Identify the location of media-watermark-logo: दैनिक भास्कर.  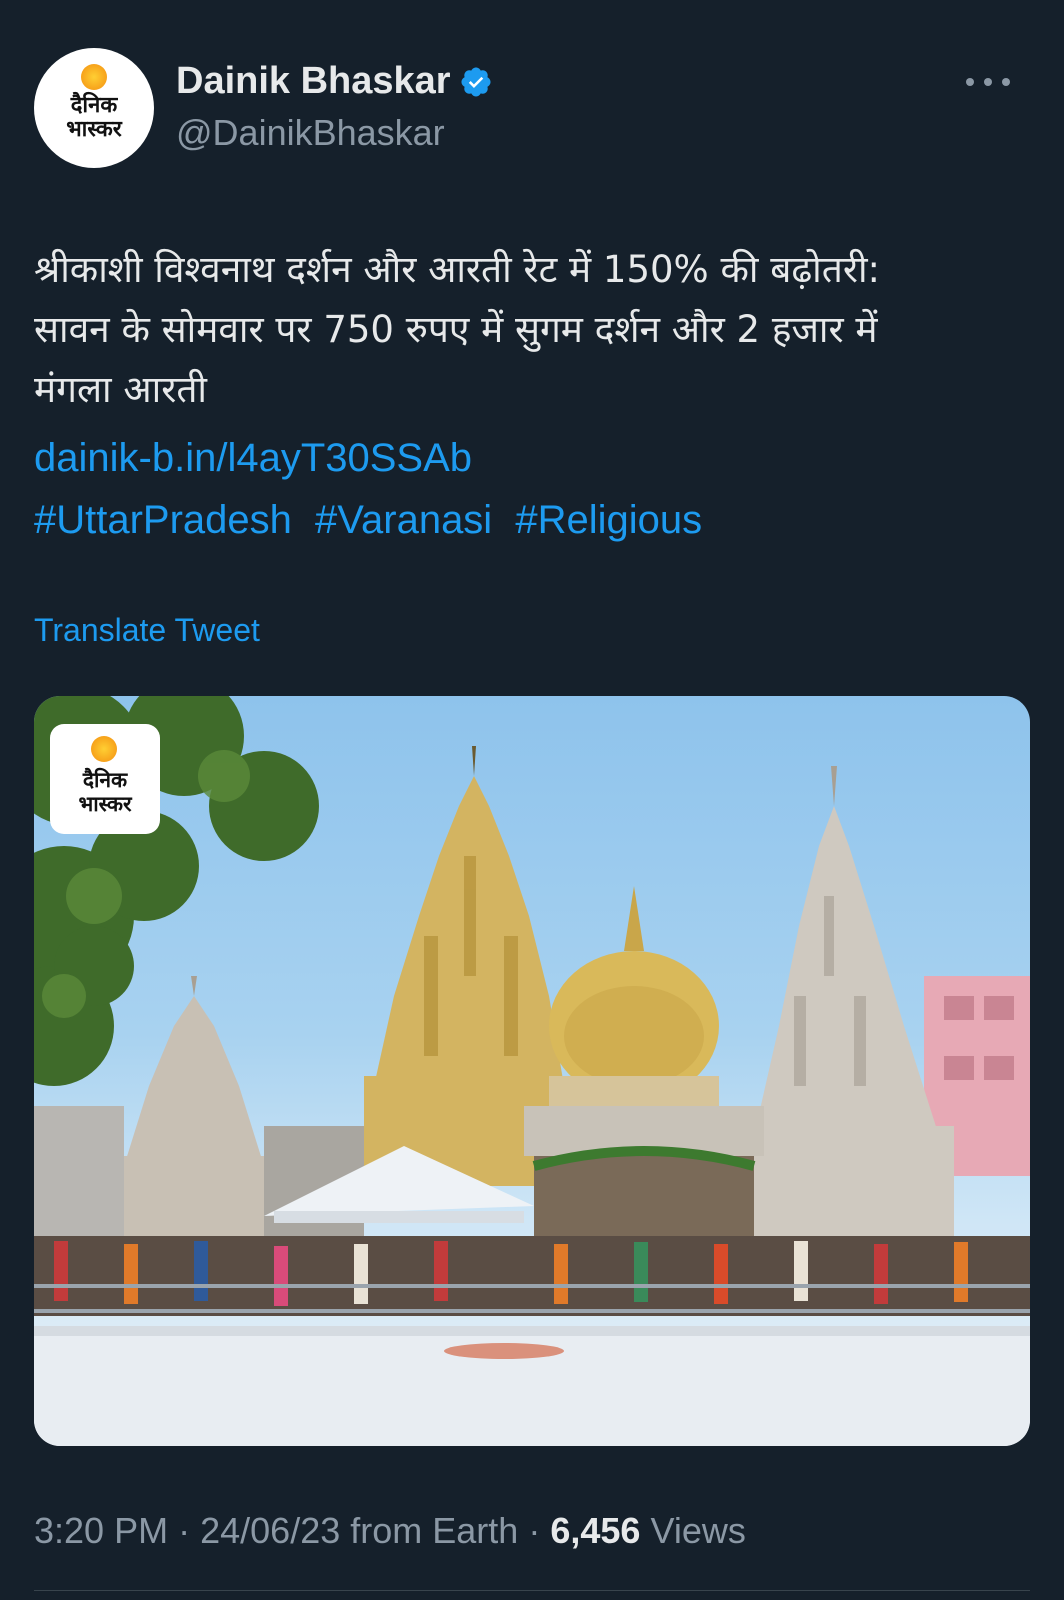
(105, 779).